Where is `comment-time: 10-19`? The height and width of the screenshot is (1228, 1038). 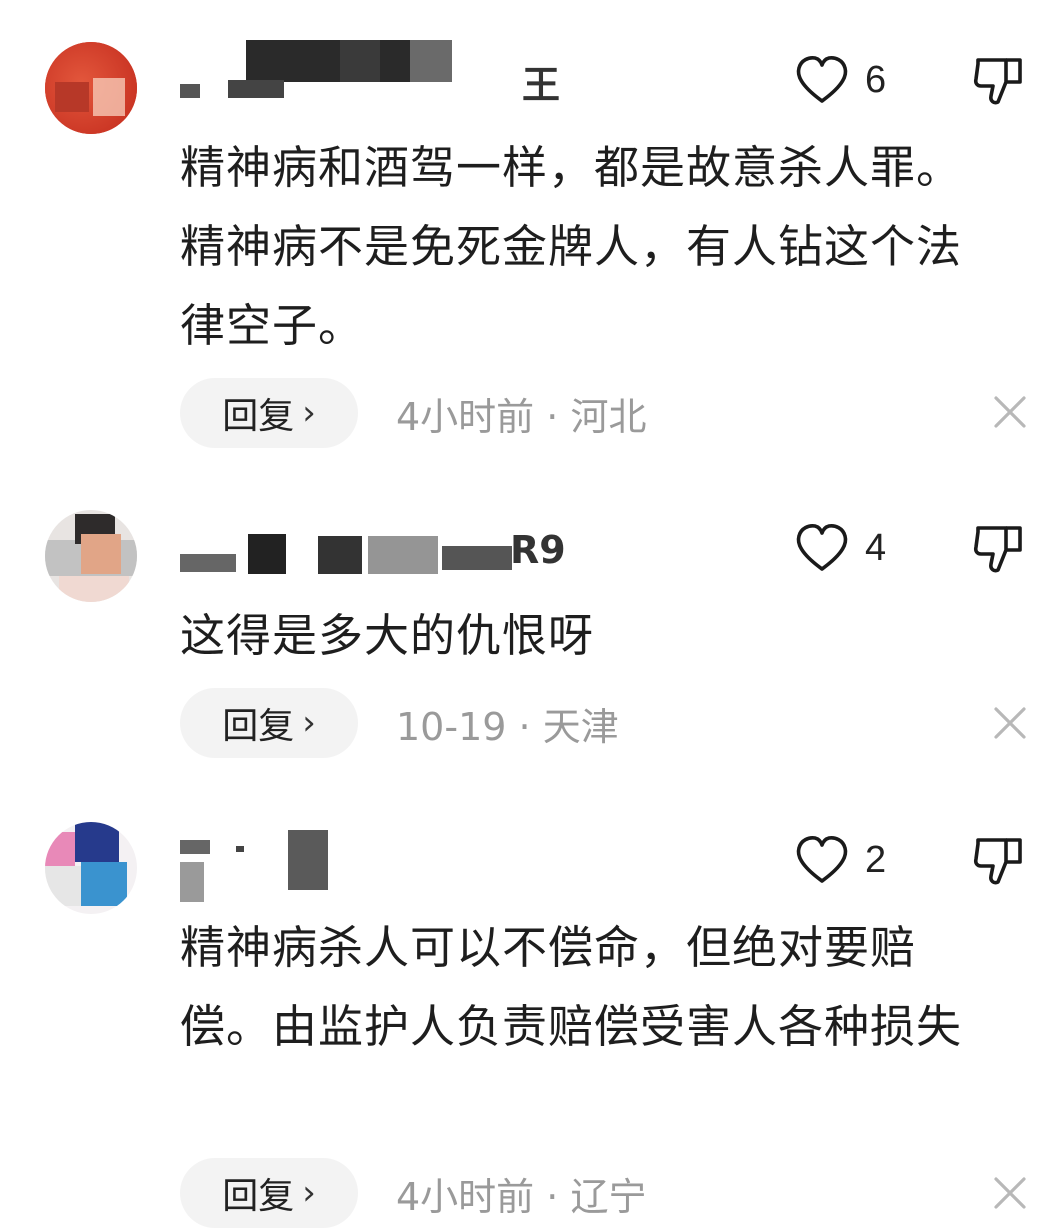 comment-time: 10-19 is located at coordinates (451, 726).